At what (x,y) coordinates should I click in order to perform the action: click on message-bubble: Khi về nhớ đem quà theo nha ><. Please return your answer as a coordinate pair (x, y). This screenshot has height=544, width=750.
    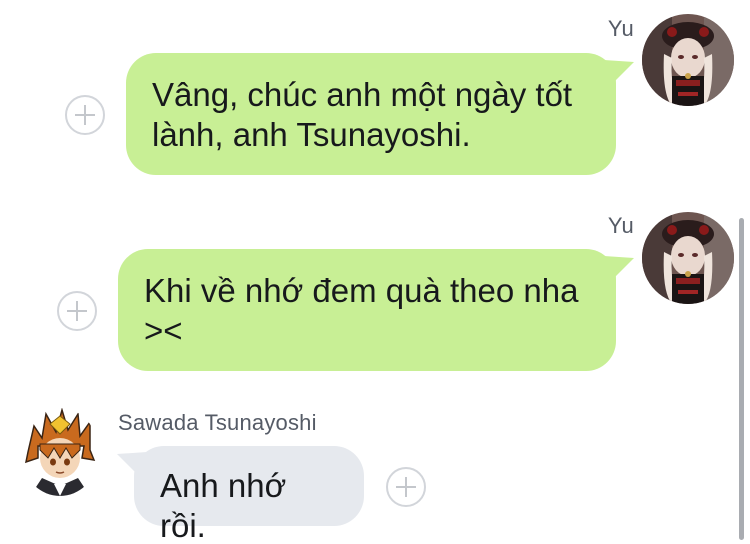
    Looking at the image, I should click on (367, 310).